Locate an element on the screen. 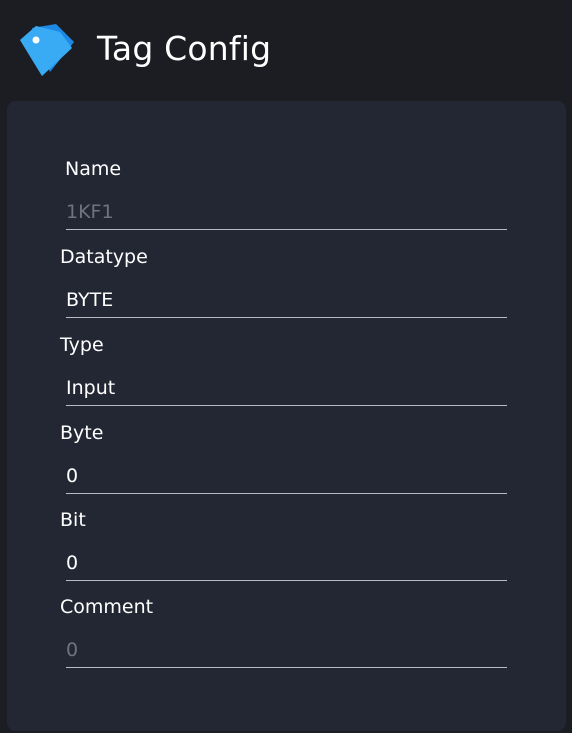 This screenshot has height=733, width=572. comment-field: 0 is located at coordinates (286, 649).